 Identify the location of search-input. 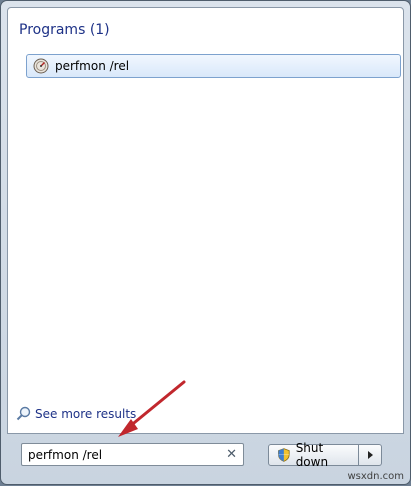
(120, 454).